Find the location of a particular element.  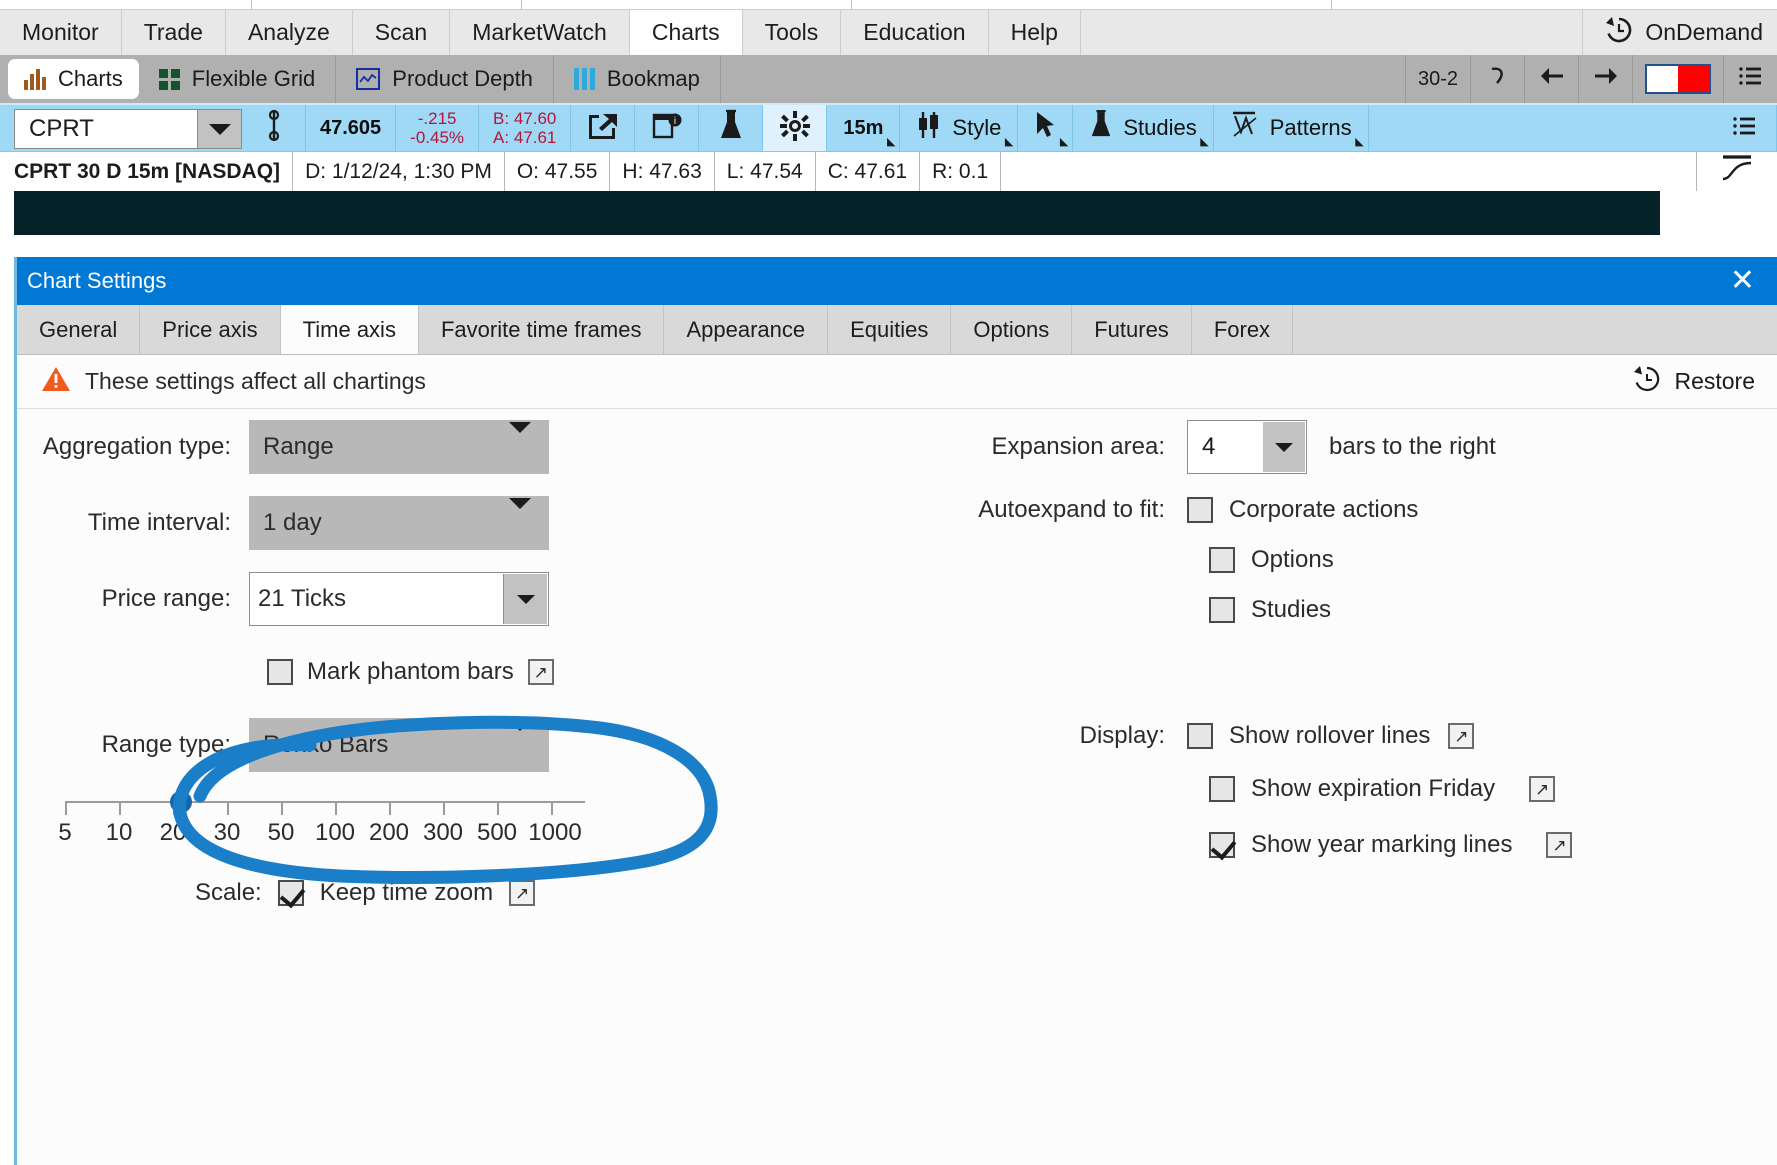

mark-phantom-bars-checkbox is located at coordinates (280, 672).